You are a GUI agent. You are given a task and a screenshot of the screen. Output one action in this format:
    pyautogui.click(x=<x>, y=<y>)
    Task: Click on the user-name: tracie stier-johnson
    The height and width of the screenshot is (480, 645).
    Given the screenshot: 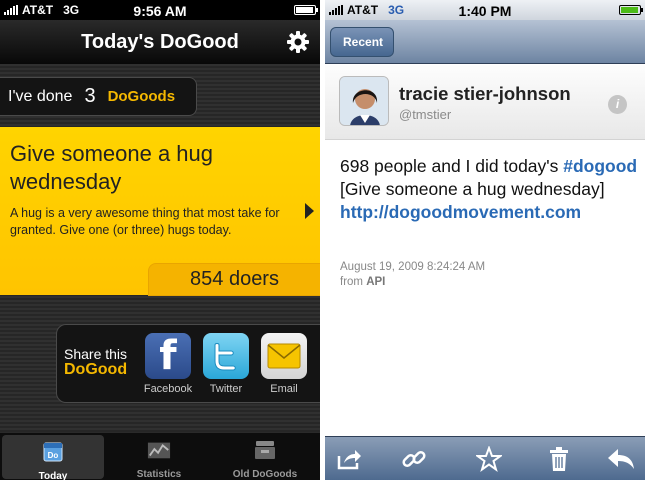 What is the action you would take?
    pyautogui.click(x=485, y=93)
    